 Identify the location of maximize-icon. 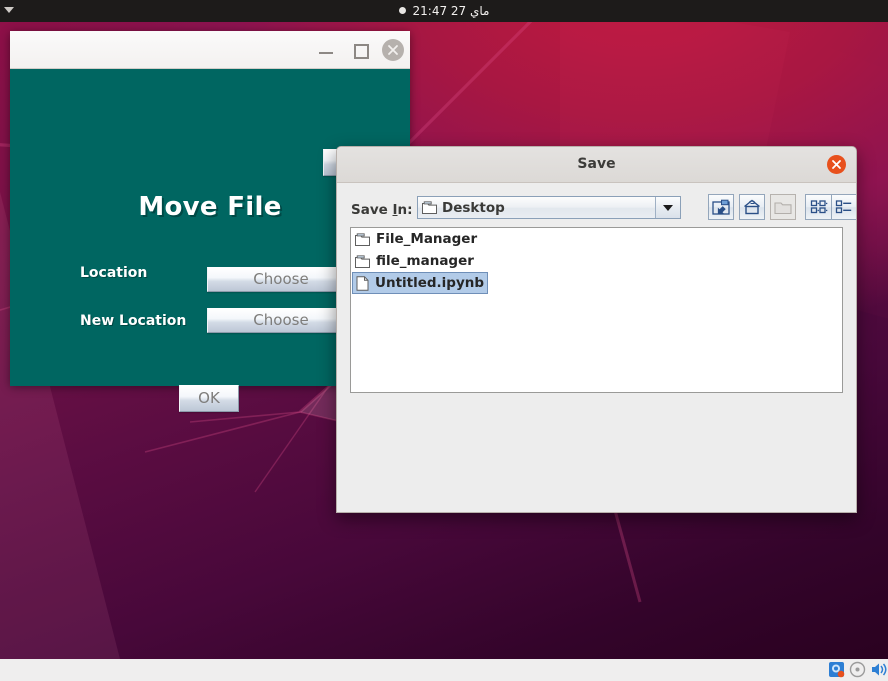
(360, 50).